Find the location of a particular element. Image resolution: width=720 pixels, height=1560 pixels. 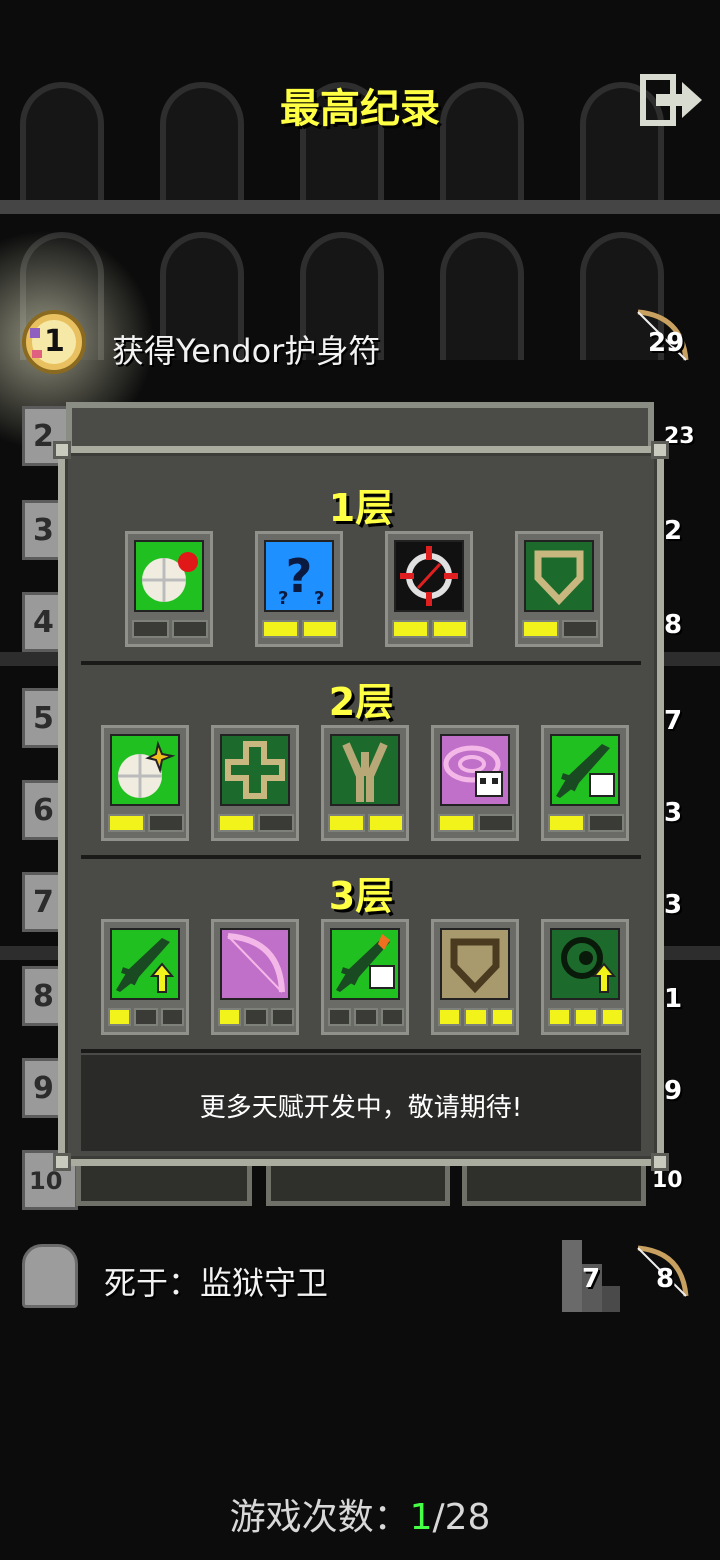

record-score: 7 is located at coordinates (673, 721).